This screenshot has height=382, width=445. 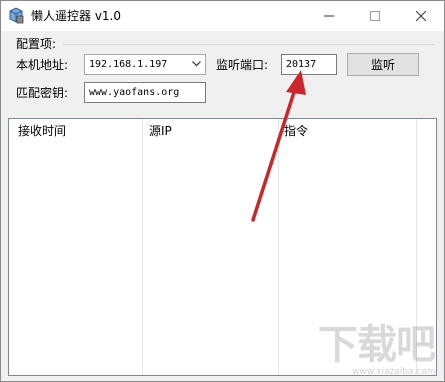 What do you see at coordinates (76, 16) in the screenshot?
I see `window-title: 懒人遥控器 v1.0` at bounding box center [76, 16].